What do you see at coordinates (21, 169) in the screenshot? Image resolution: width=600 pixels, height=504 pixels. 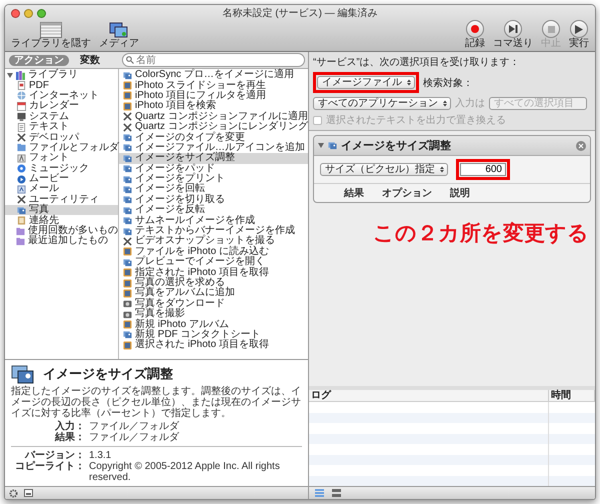 I see `music-icon` at bounding box center [21, 169].